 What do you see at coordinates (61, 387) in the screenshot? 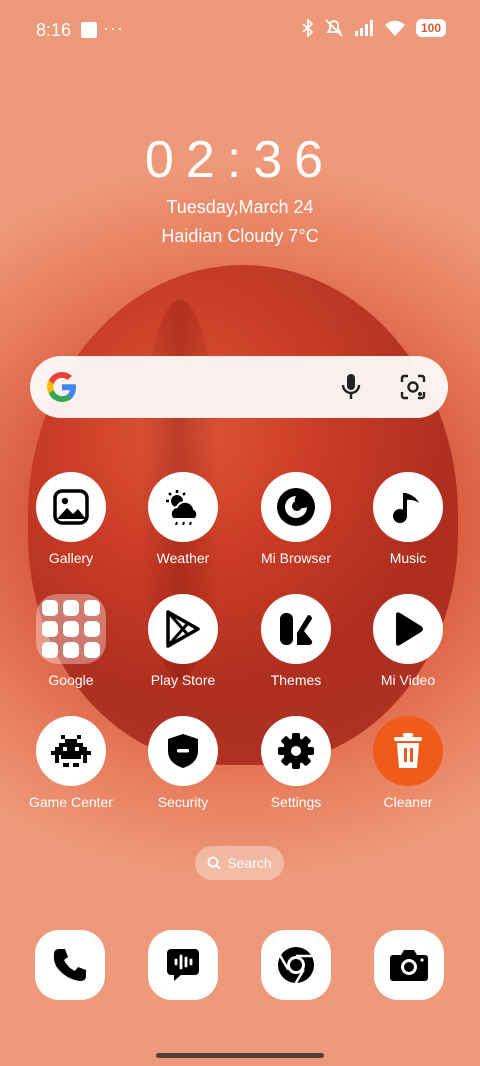
I see `google-logo-icon` at bounding box center [61, 387].